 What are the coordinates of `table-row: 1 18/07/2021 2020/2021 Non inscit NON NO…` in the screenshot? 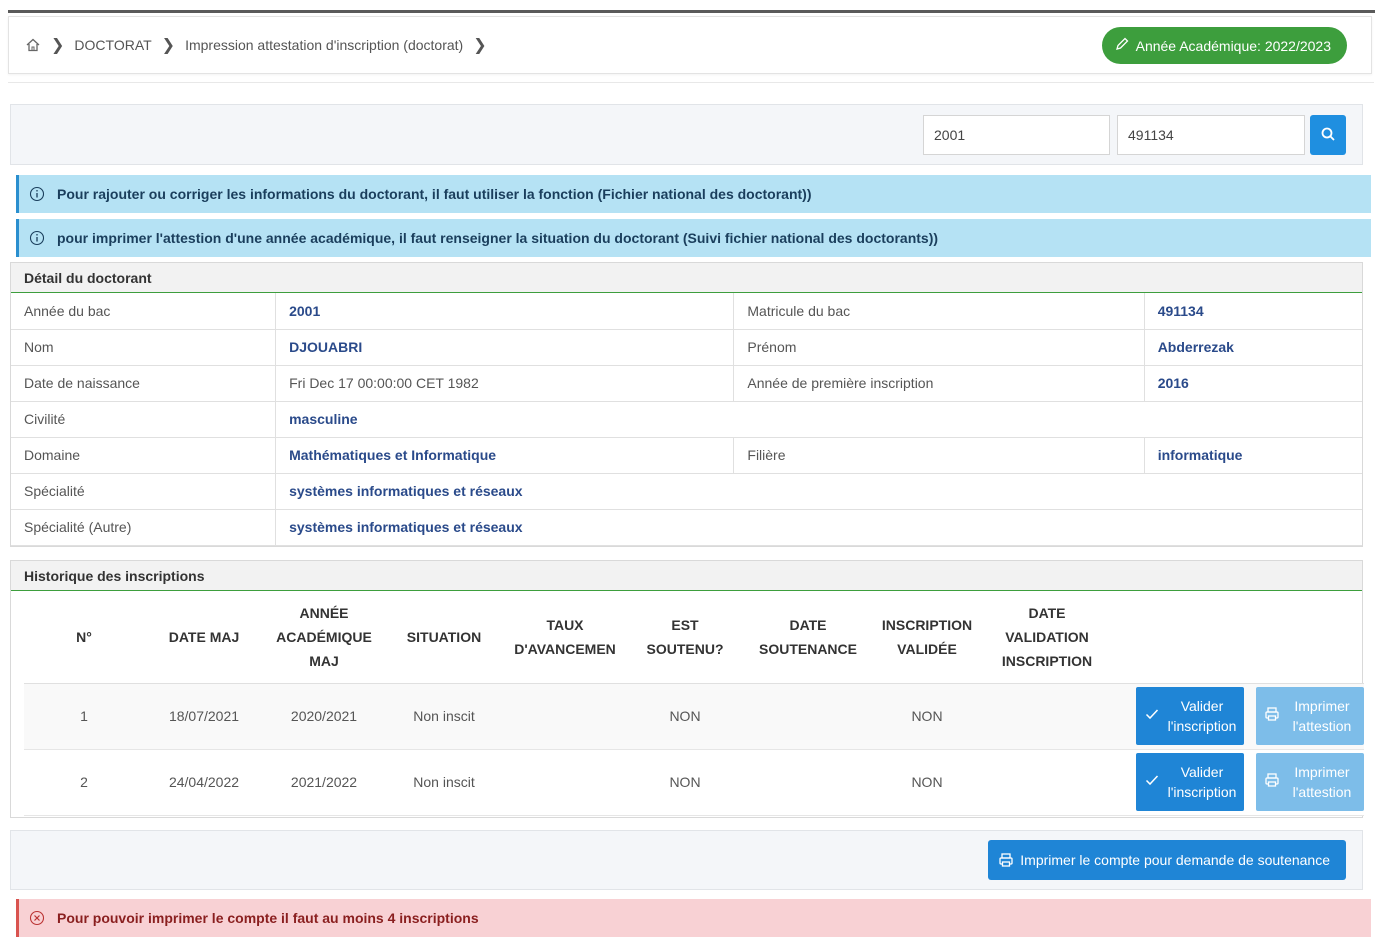 It's located at (694, 716).